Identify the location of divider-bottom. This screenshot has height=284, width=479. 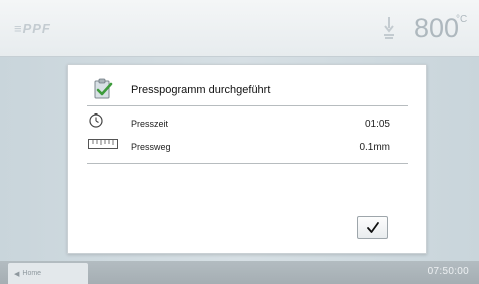
(247, 163).